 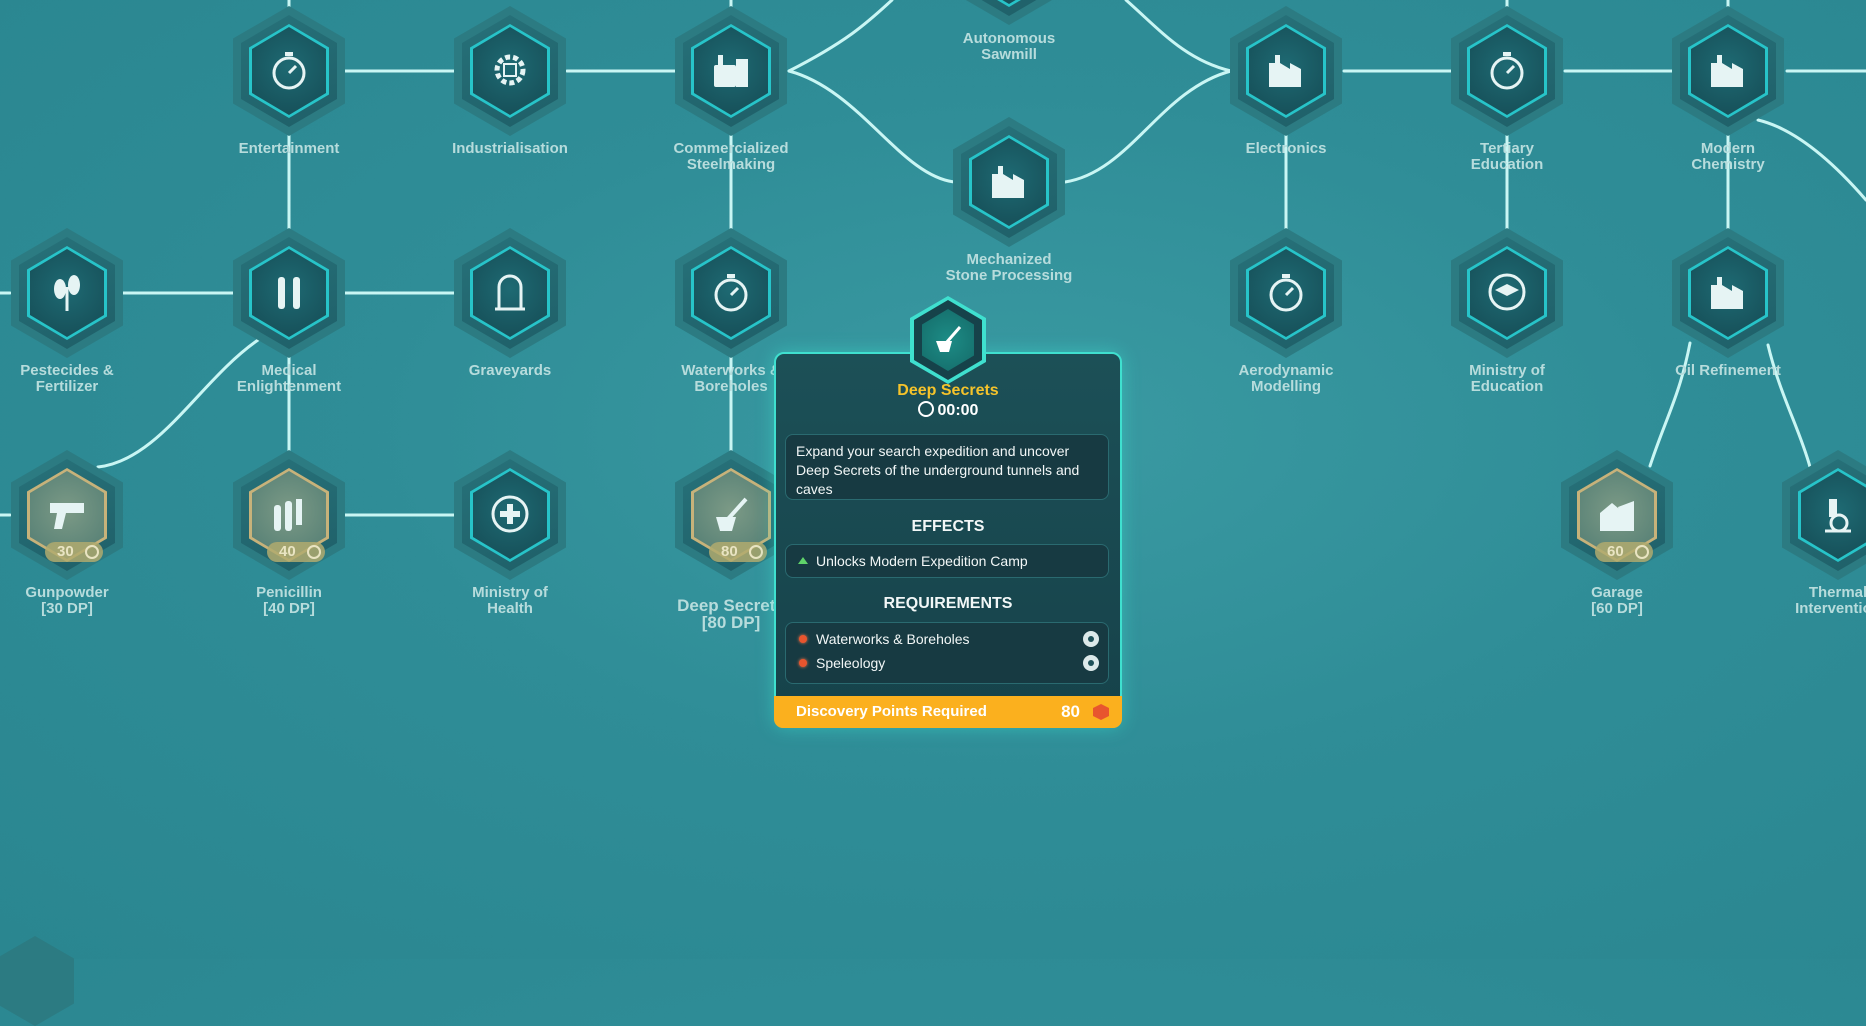 I want to click on tech-node-penicillin: 40, so click(x=289, y=515).